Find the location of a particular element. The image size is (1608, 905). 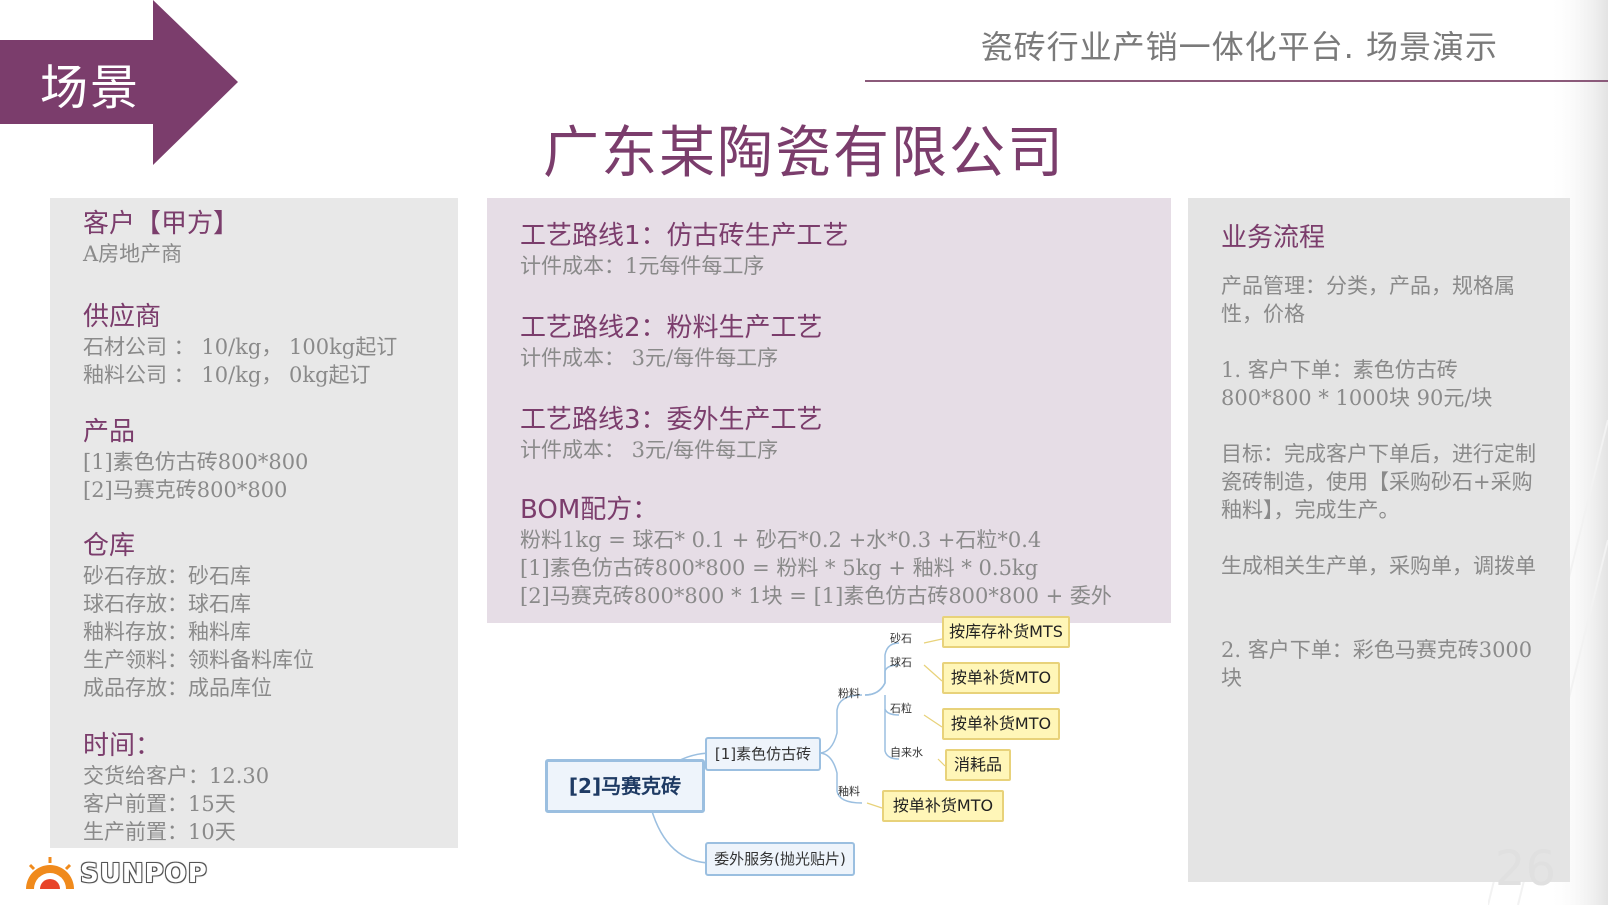

customer-section: 客户【甲方】 A房地产商 is located at coordinates (161, 238).